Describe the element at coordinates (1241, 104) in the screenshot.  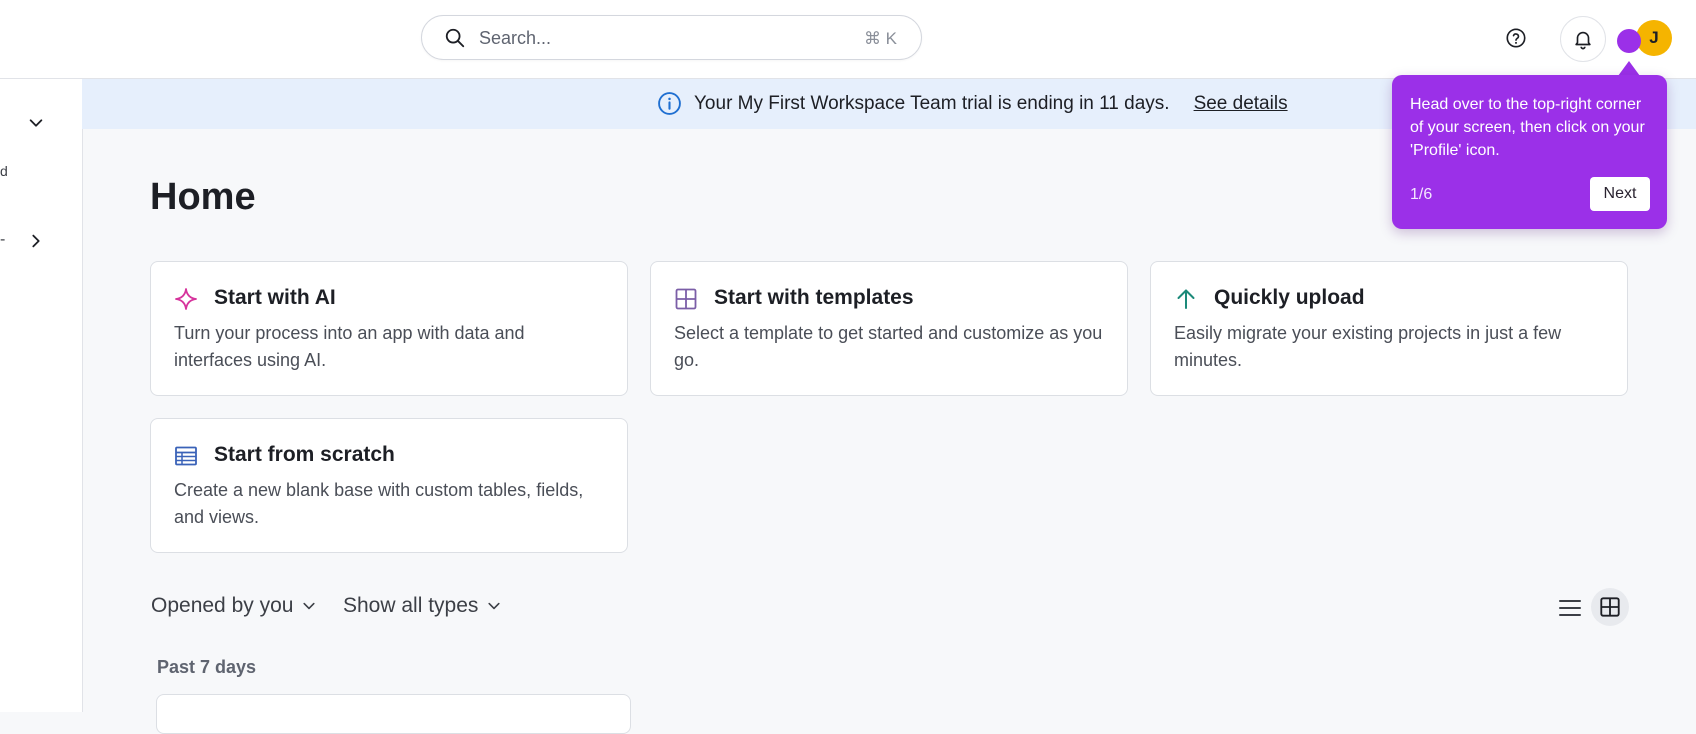
I see `see-details-link: See details` at that location.